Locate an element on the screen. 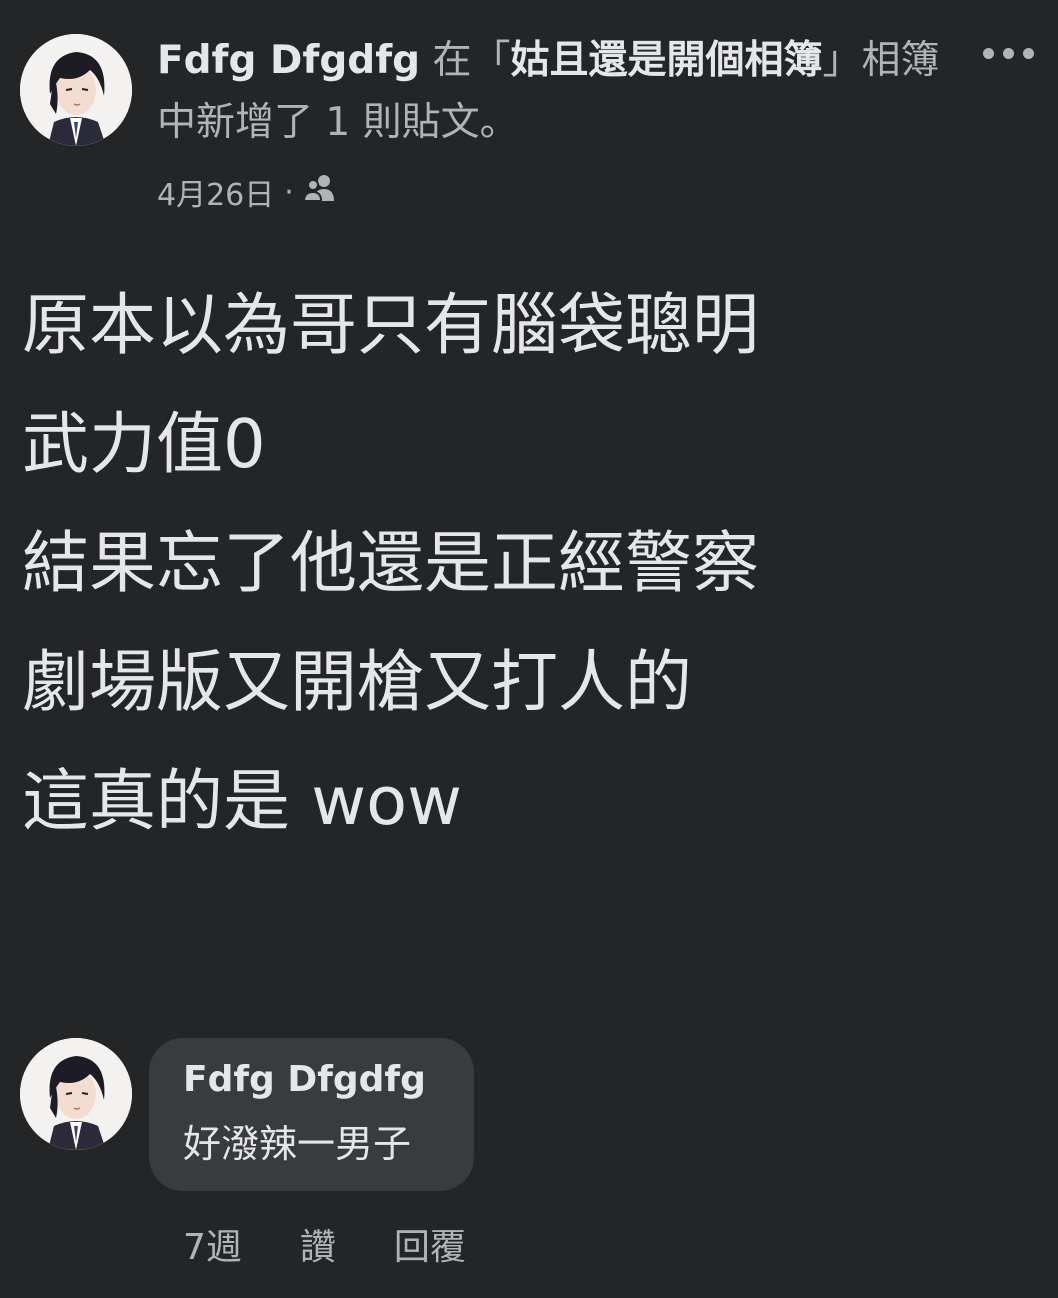 The width and height of the screenshot is (1058, 1298). post-body-line: 結果忘了他還是正經警察 is located at coordinates (390, 563).